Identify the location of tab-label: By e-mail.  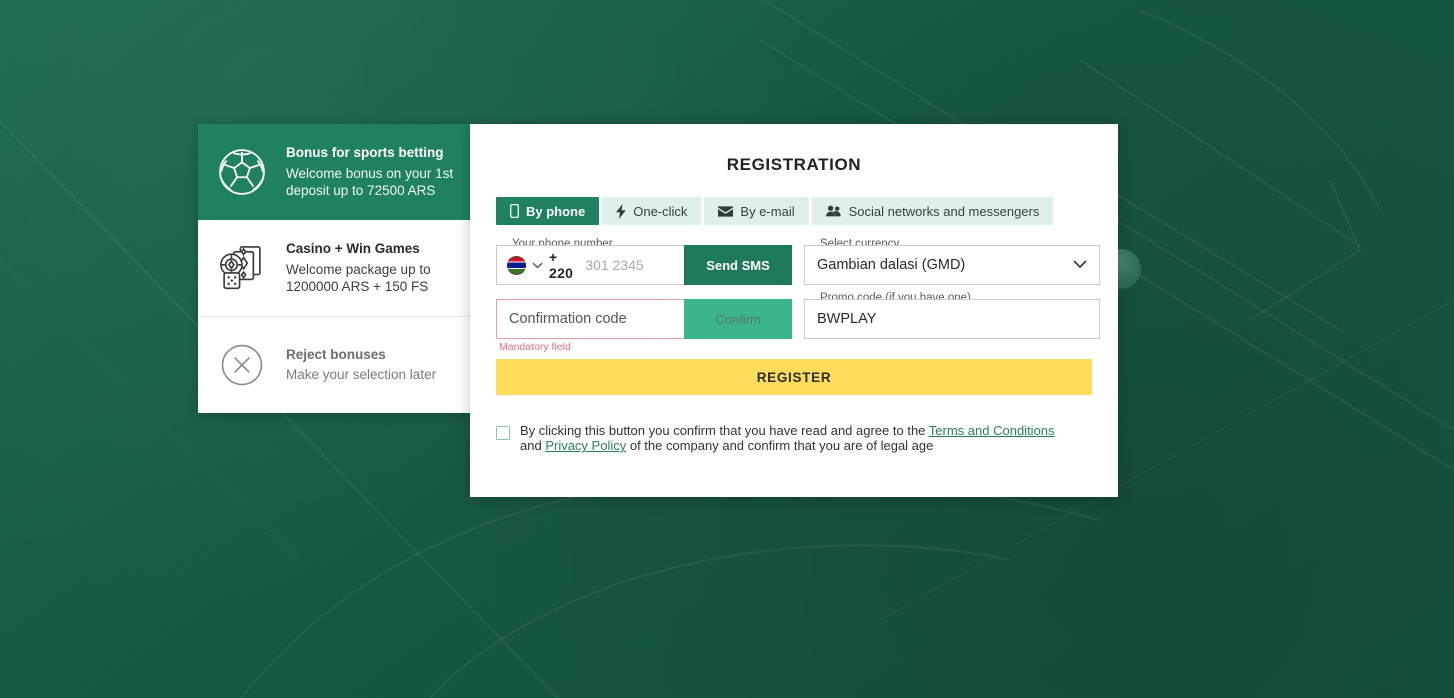
(767, 211).